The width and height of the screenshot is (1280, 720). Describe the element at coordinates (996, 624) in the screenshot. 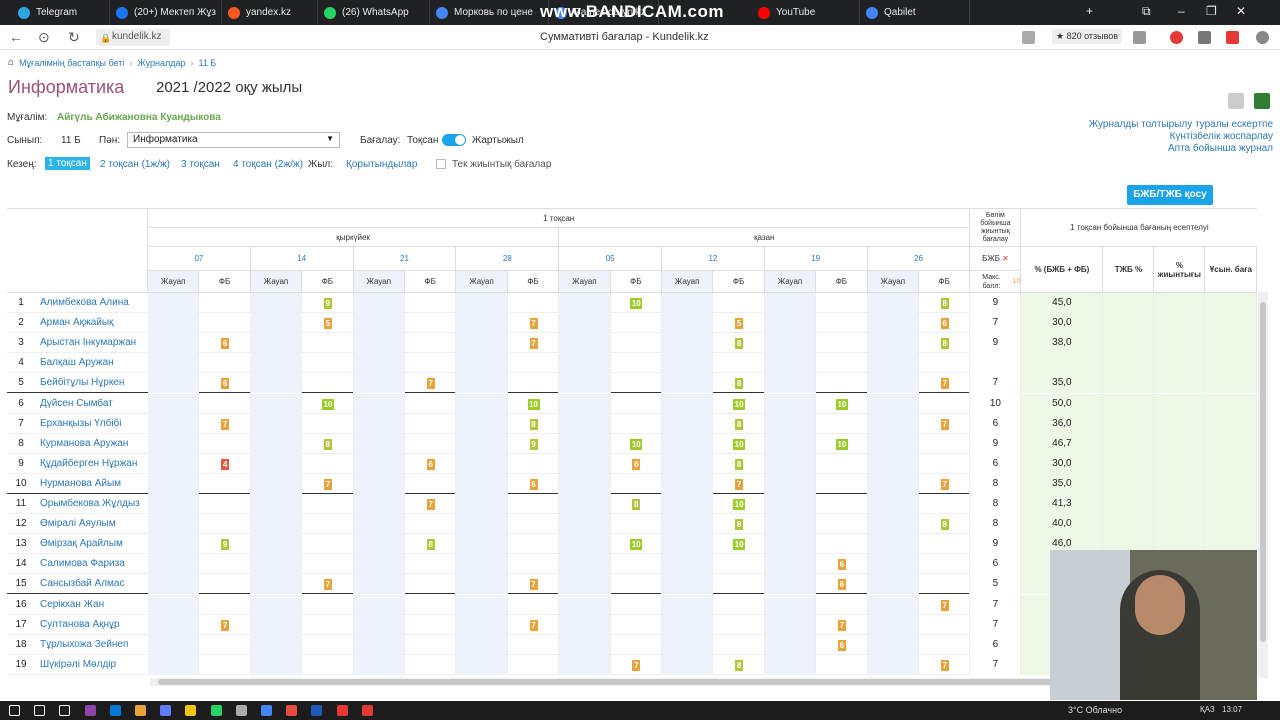

I see `bjb-score: 7` at that location.